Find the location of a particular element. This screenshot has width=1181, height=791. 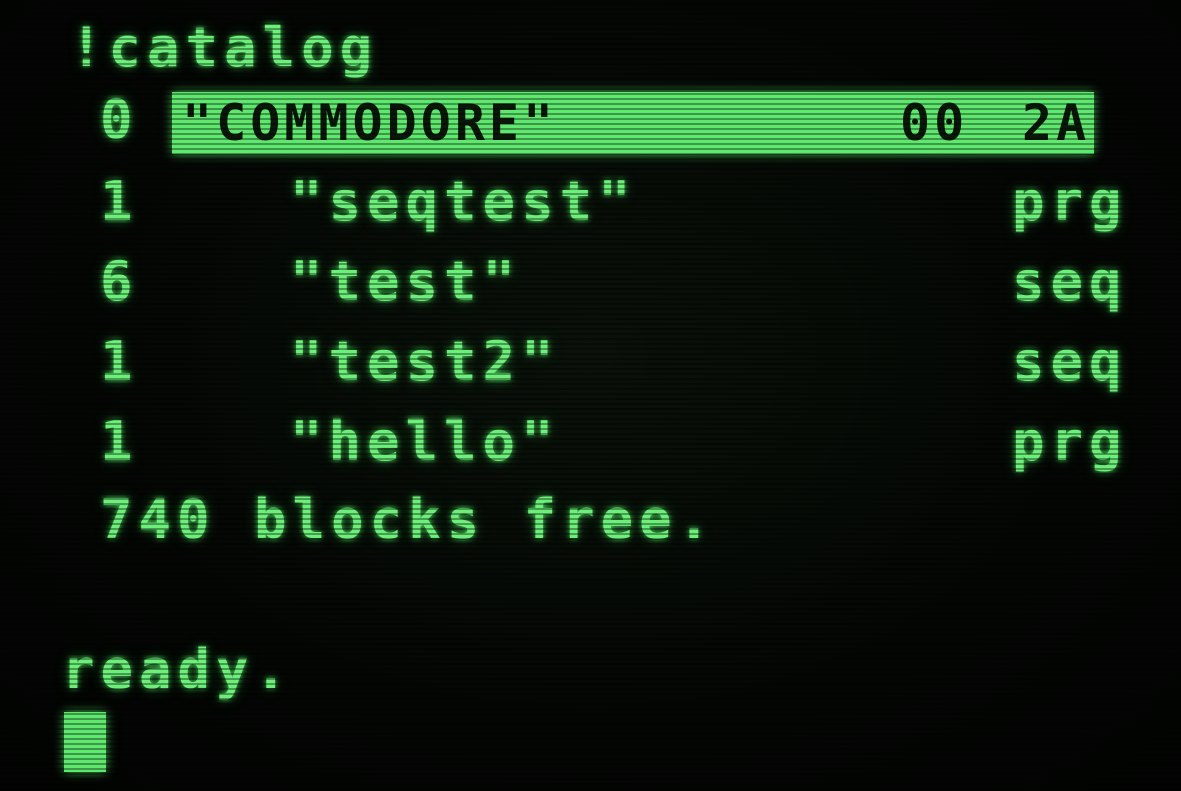

ready-prompt: ready. is located at coordinates (178, 669).